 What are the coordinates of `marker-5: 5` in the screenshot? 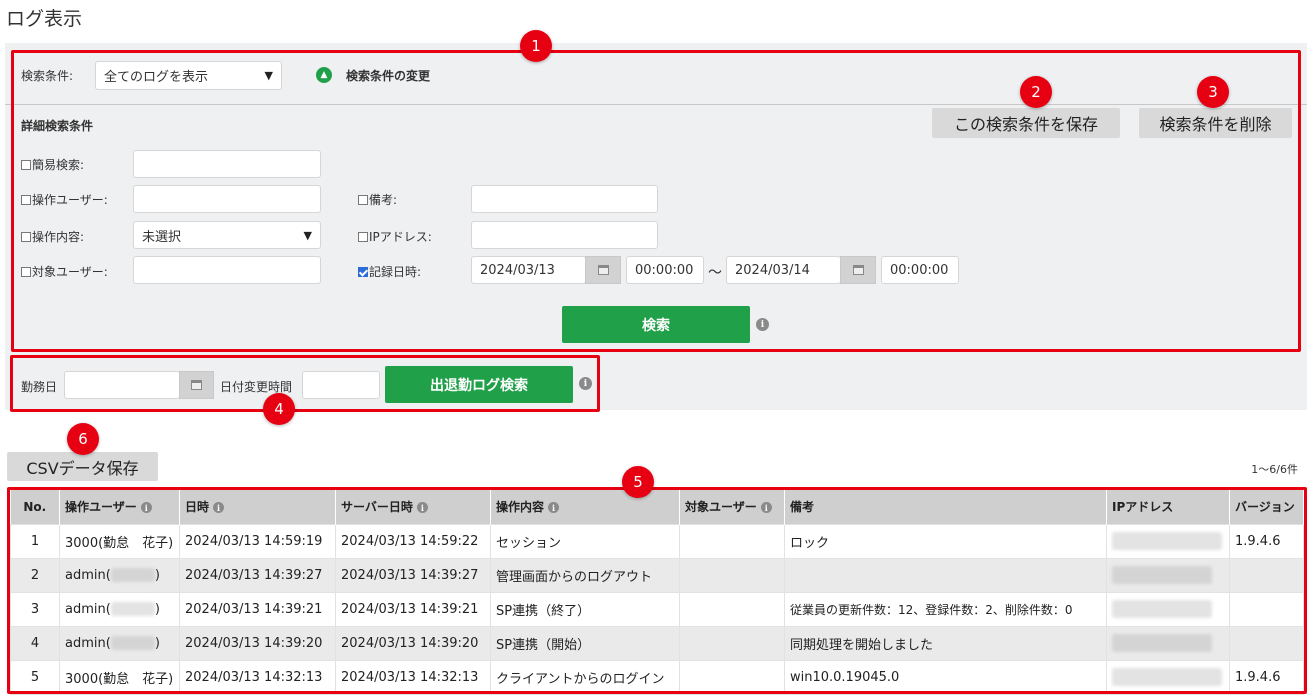 It's located at (638, 482).